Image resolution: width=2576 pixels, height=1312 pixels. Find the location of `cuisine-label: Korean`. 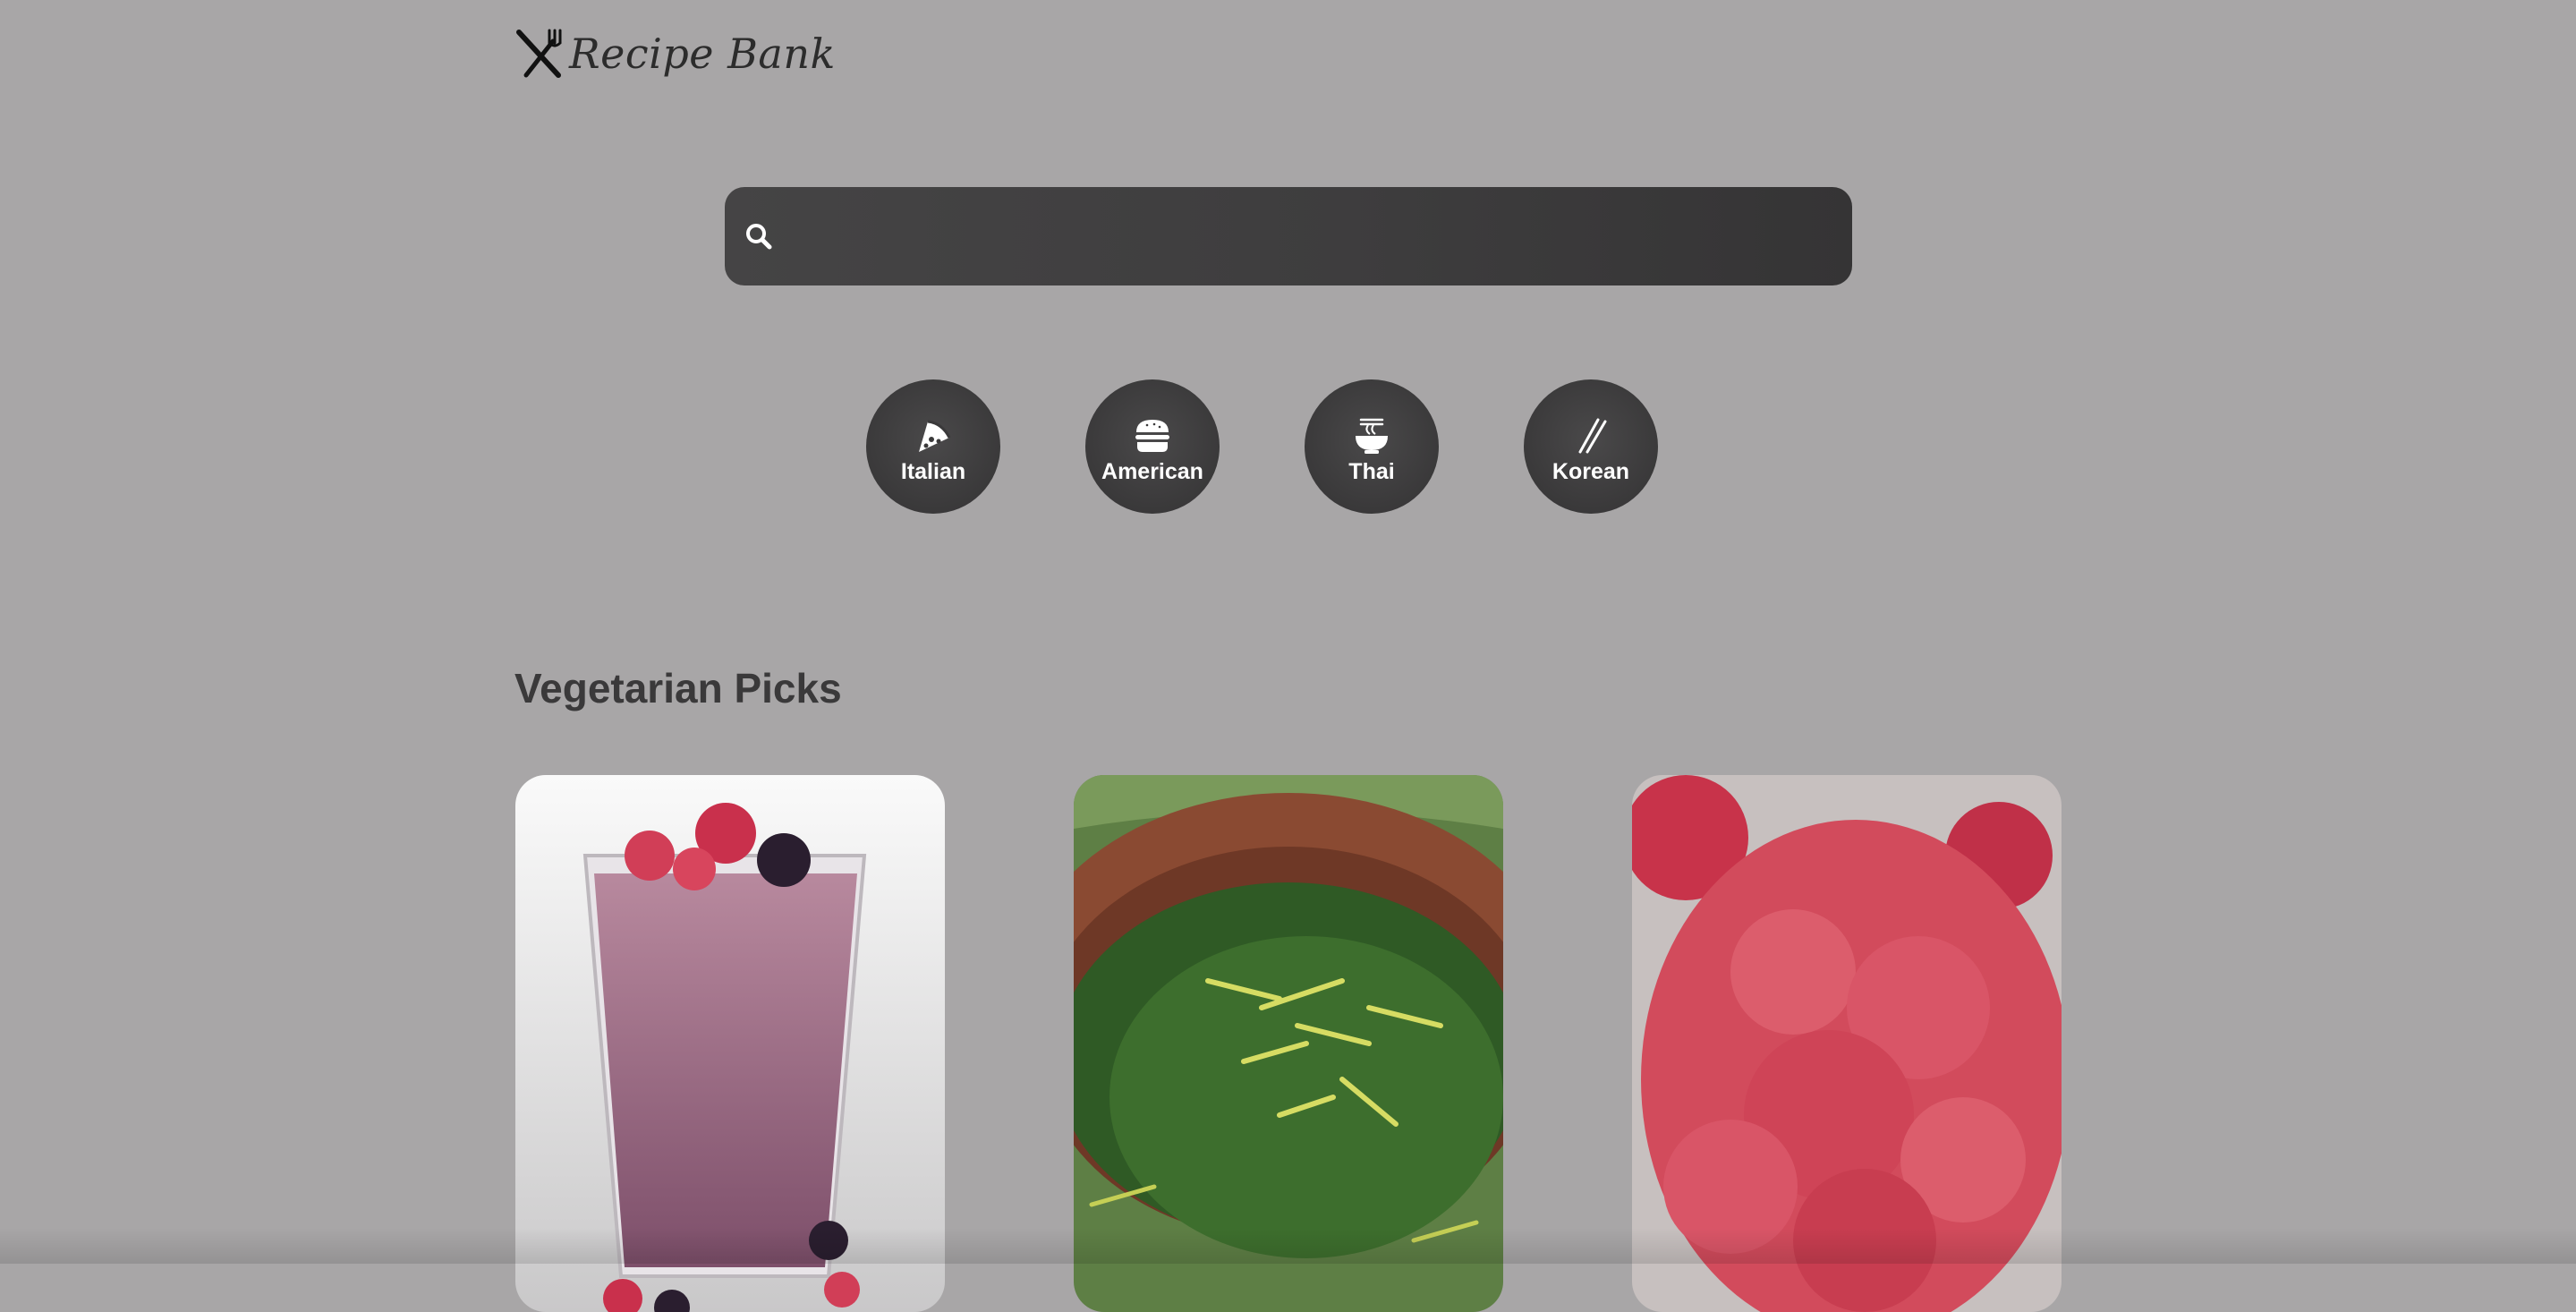

cuisine-label: Korean is located at coordinates (1591, 471).